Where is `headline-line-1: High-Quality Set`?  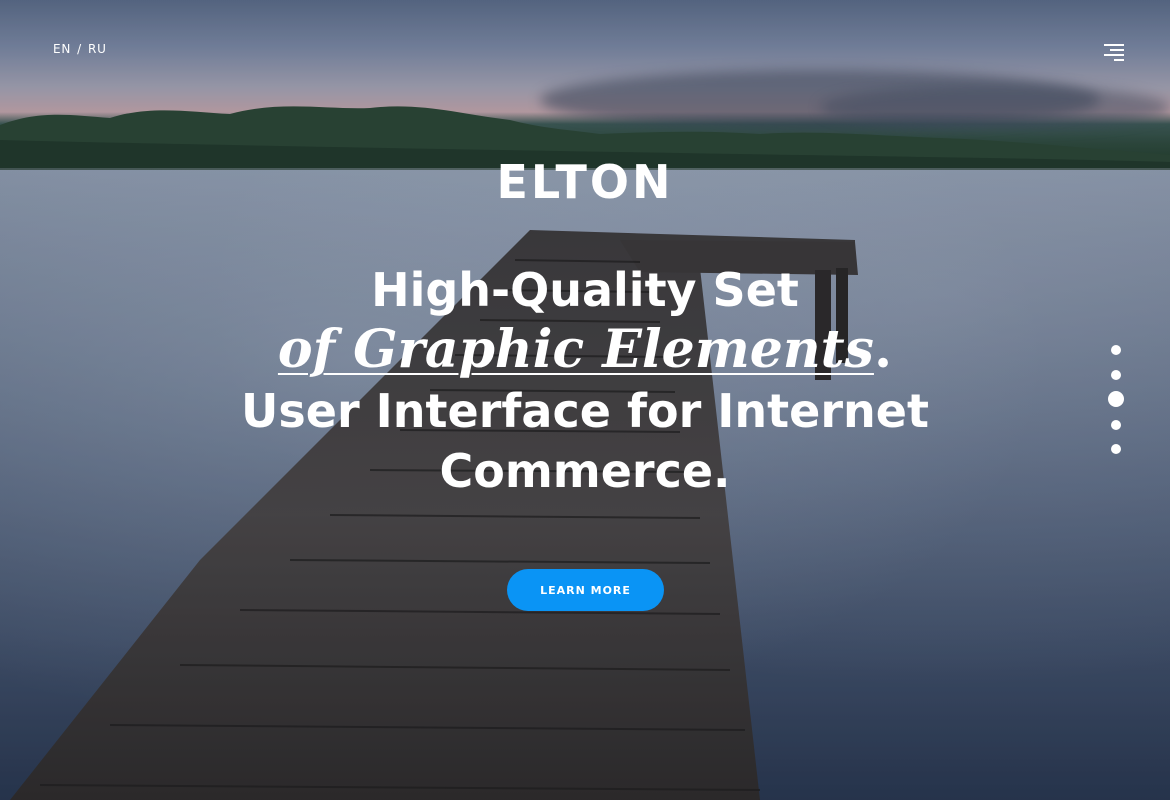
headline-line-1: High-Quality Set is located at coordinates (585, 290).